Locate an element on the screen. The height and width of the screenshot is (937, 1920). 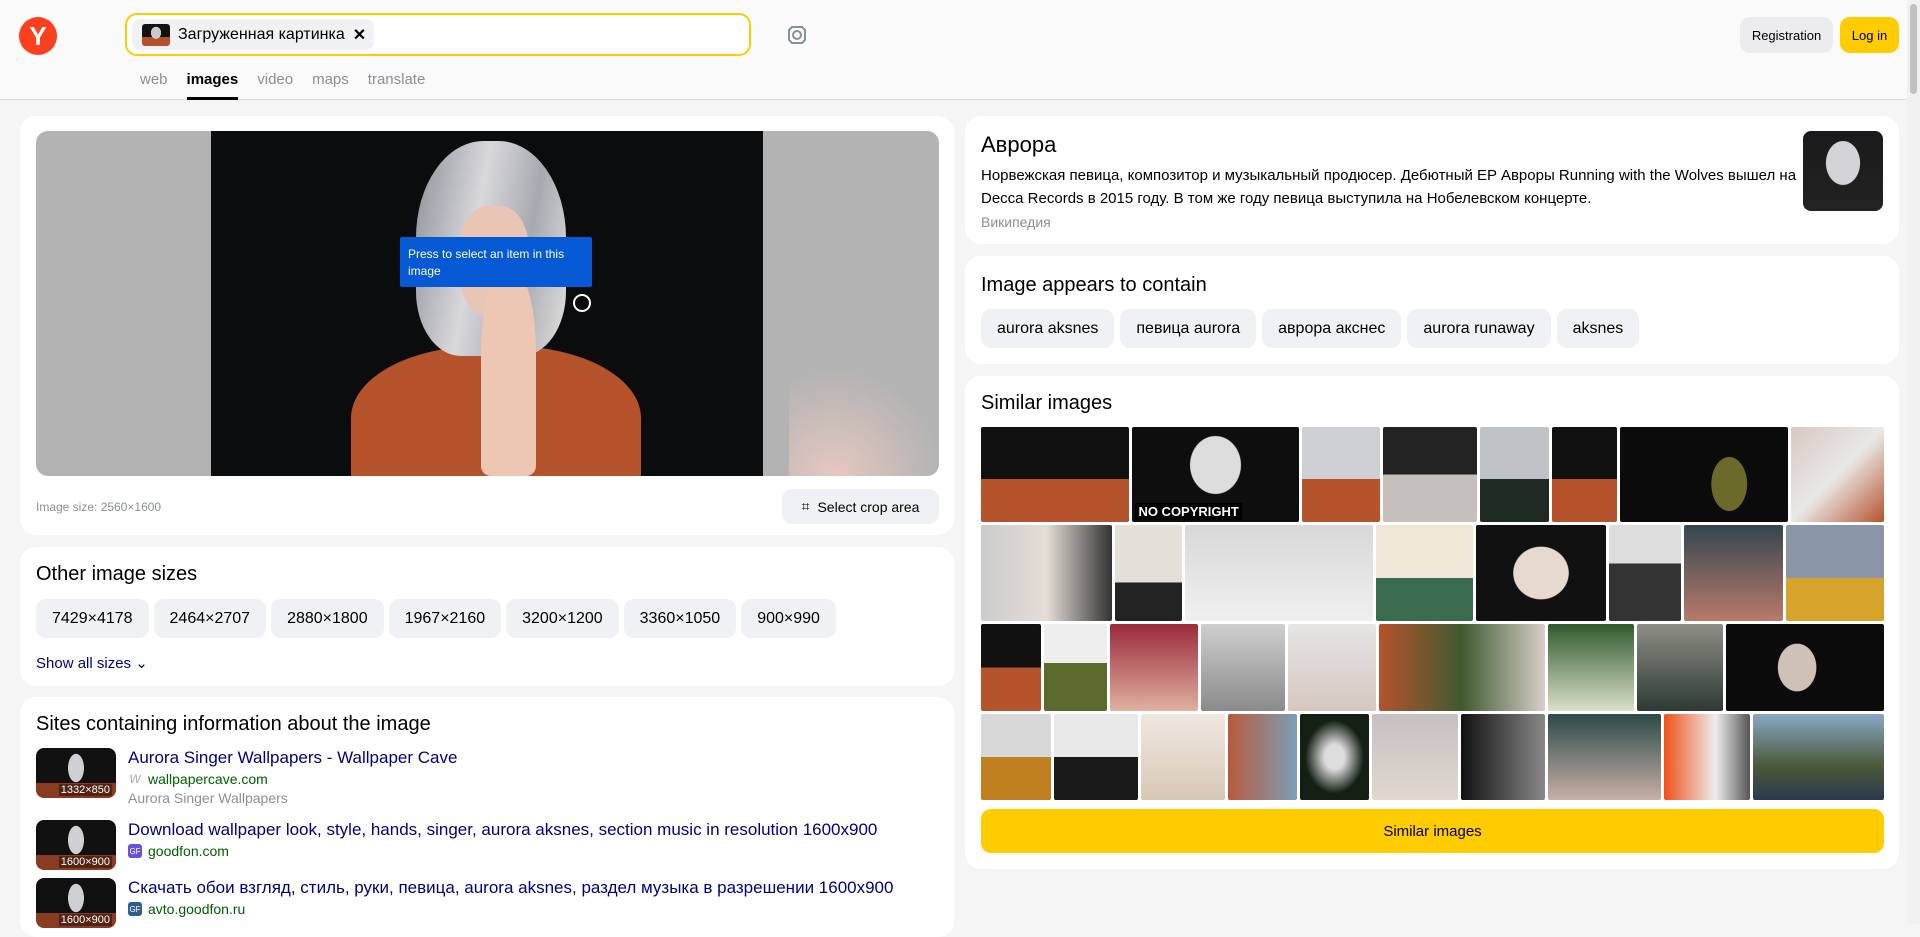
size-chip: 7429×4178 is located at coordinates (92, 618).